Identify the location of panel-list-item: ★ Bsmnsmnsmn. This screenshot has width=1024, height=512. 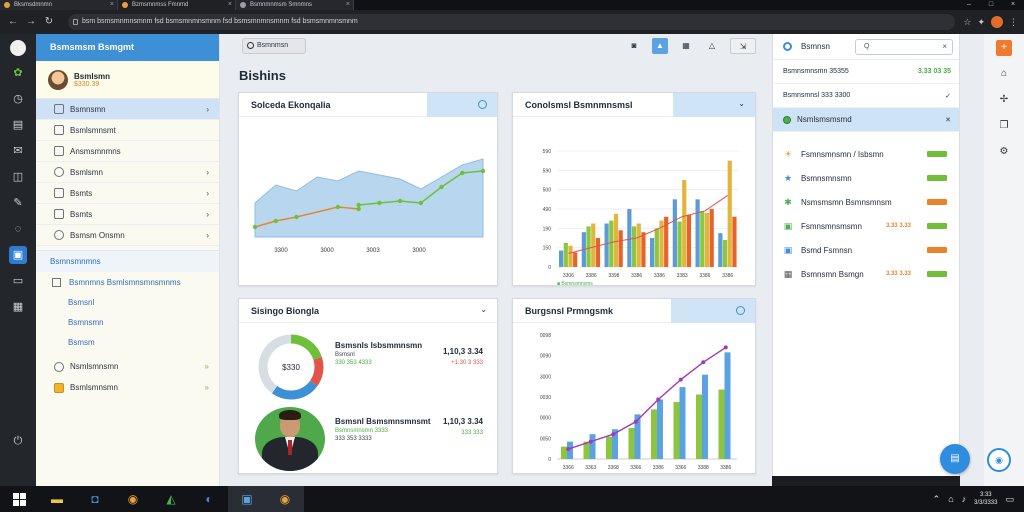
(866, 178).